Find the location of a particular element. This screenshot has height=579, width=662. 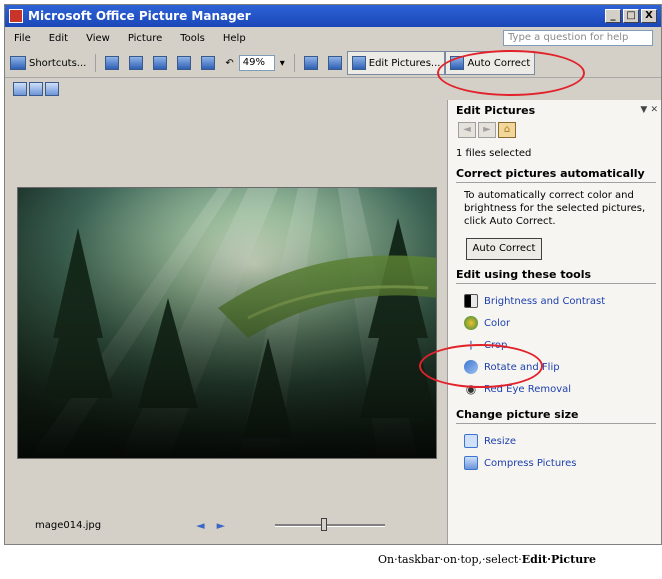

forward-icon: ► is located at coordinates (487, 130).